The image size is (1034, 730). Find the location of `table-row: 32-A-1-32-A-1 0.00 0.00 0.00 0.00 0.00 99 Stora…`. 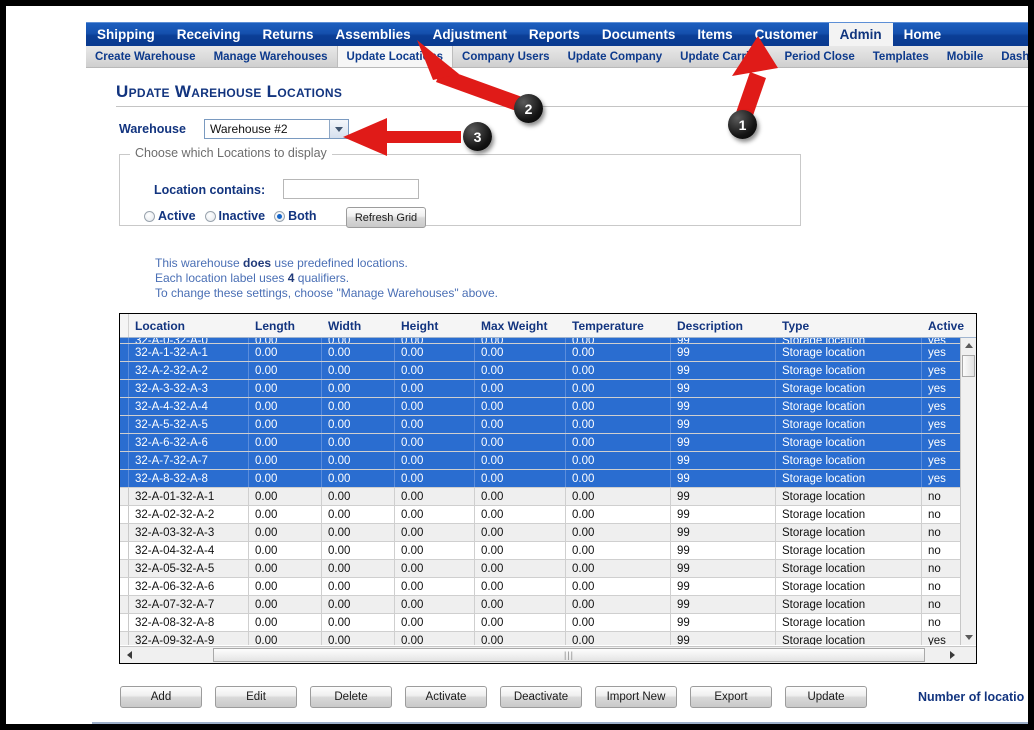

table-row: 32-A-1-32-A-1 0.00 0.00 0.00 0.00 0.00 99 Stora… is located at coordinates (548, 353).